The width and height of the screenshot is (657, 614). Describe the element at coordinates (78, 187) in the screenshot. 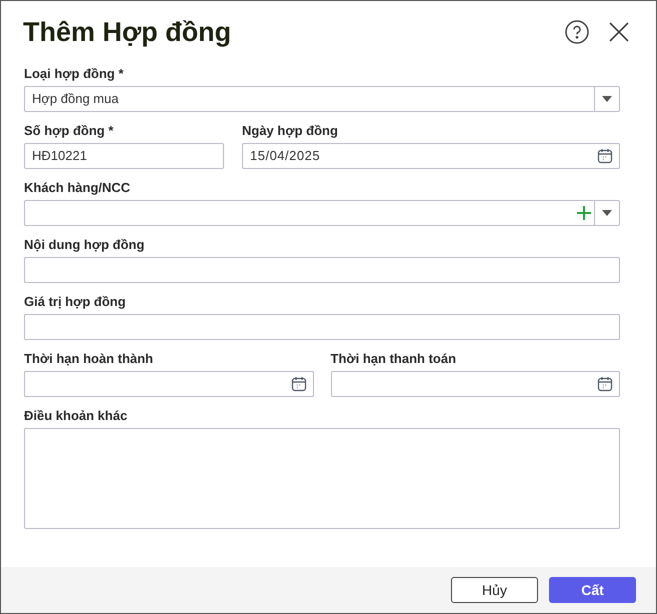

I see `field-label: Khách hàng/NCC` at that location.